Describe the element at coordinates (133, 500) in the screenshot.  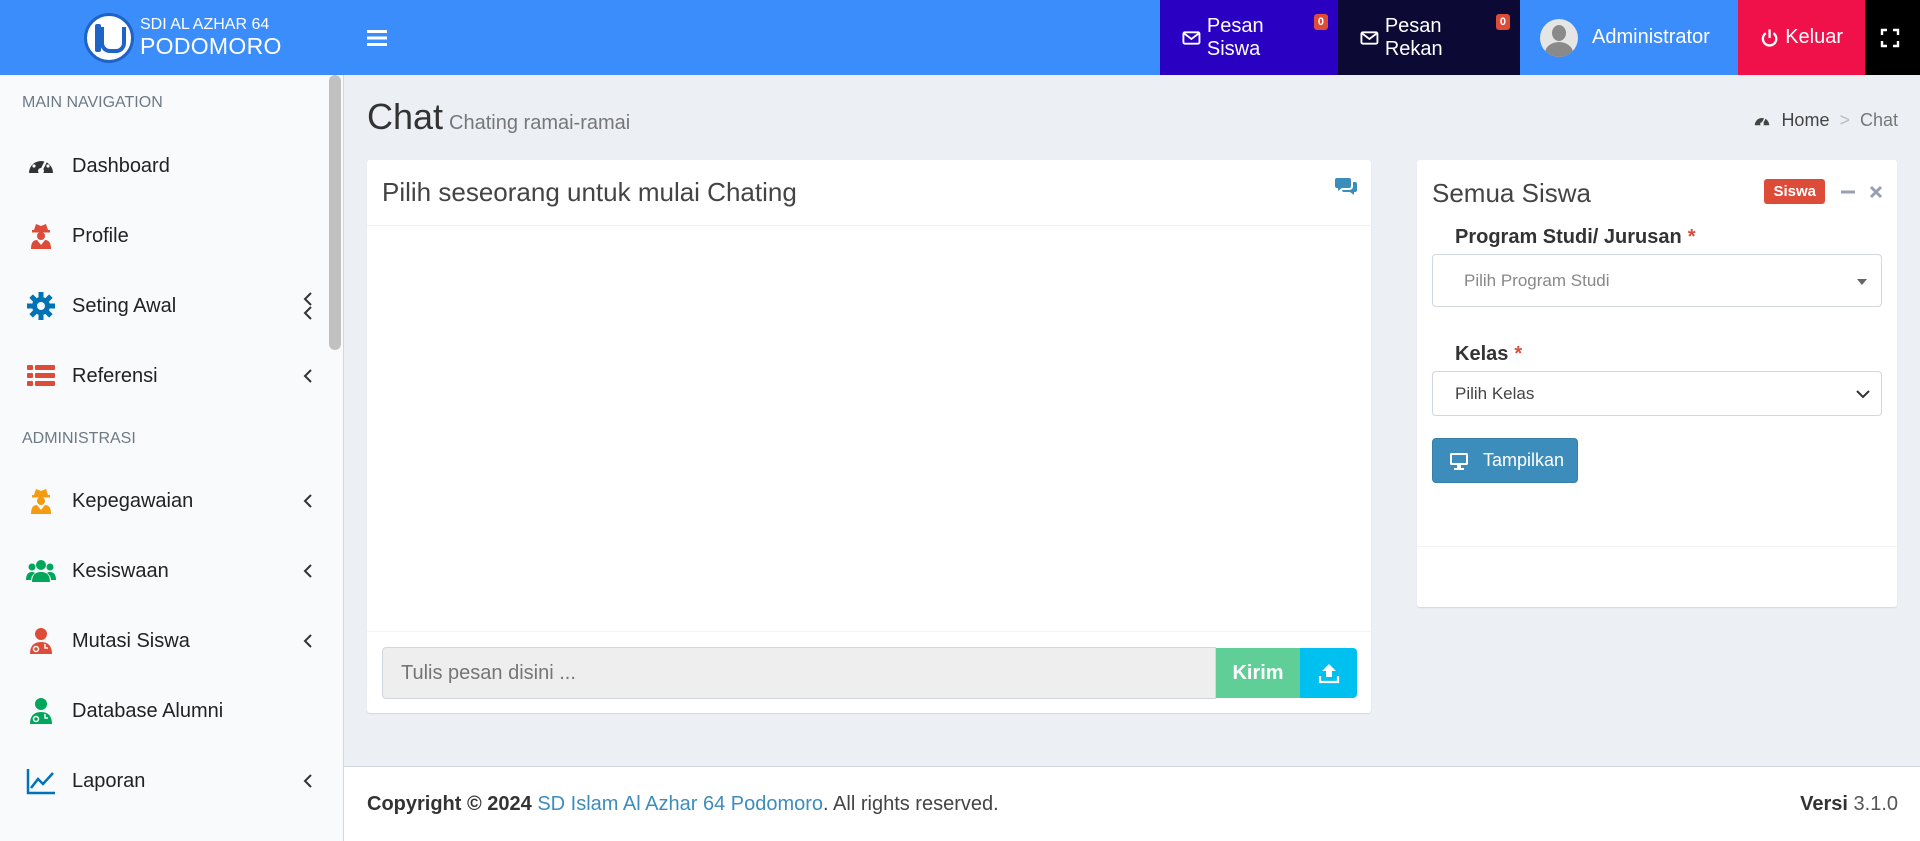
I see `sidebar-item-label: Kepegawaian` at that location.